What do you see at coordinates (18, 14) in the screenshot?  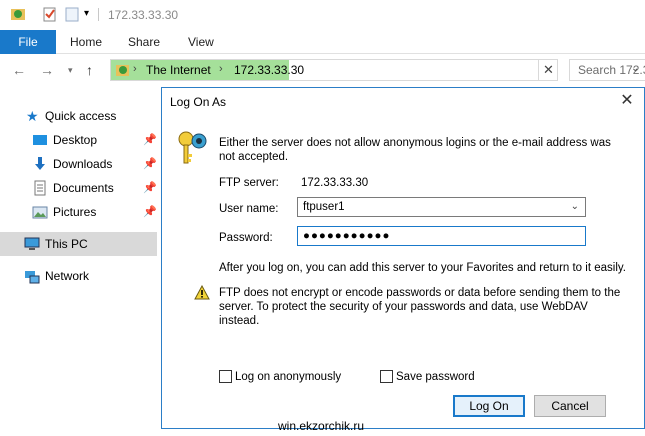 I see `folder-network-icon` at bounding box center [18, 14].